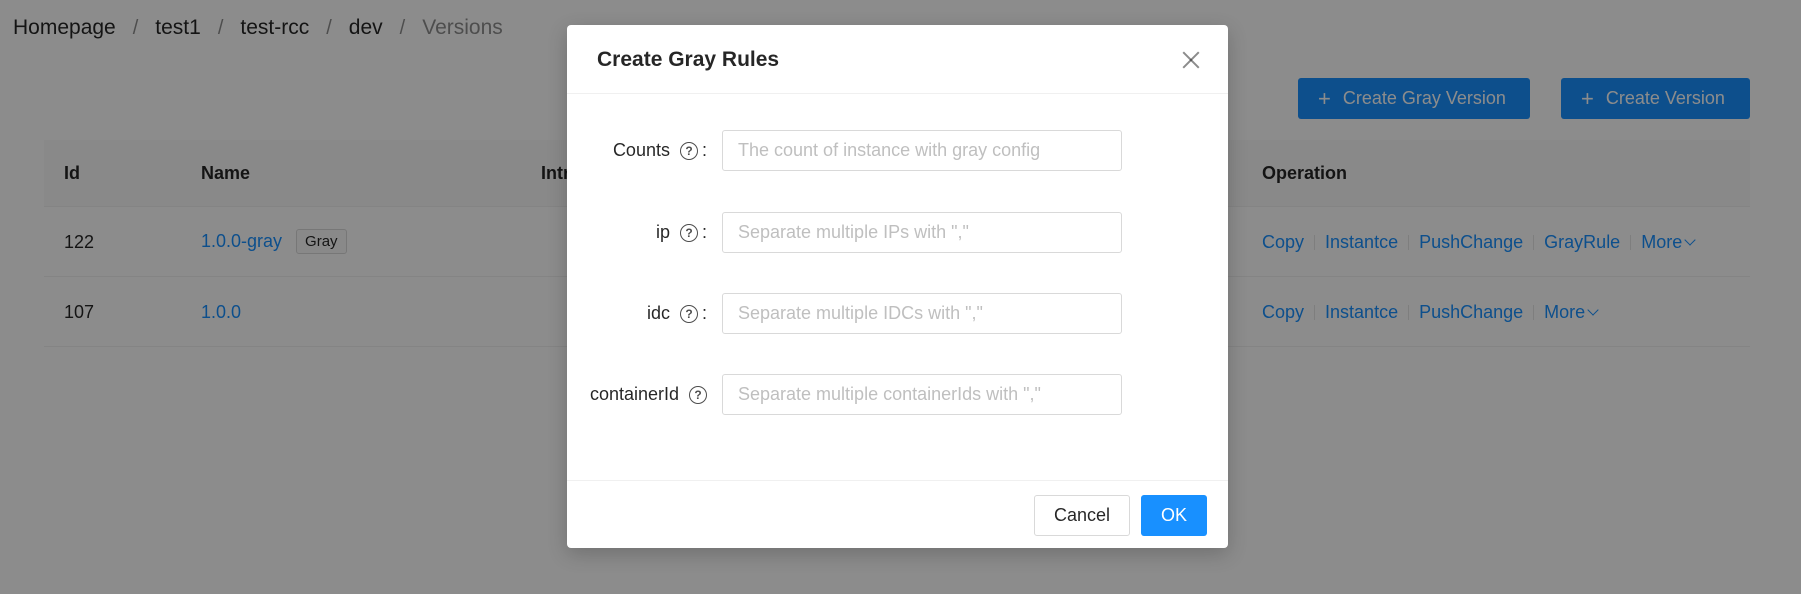 This screenshot has height=594, width=1801. I want to click on form-row-idc: idc ? :, so click(897, 313).